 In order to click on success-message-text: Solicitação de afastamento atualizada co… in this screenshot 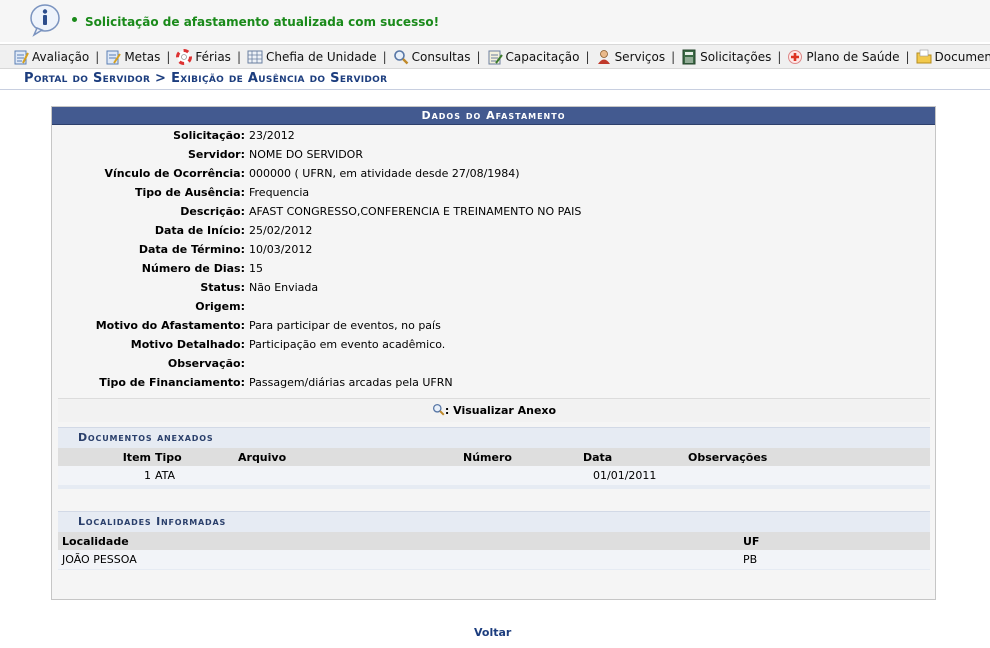, I will do `click(262, 22)`.